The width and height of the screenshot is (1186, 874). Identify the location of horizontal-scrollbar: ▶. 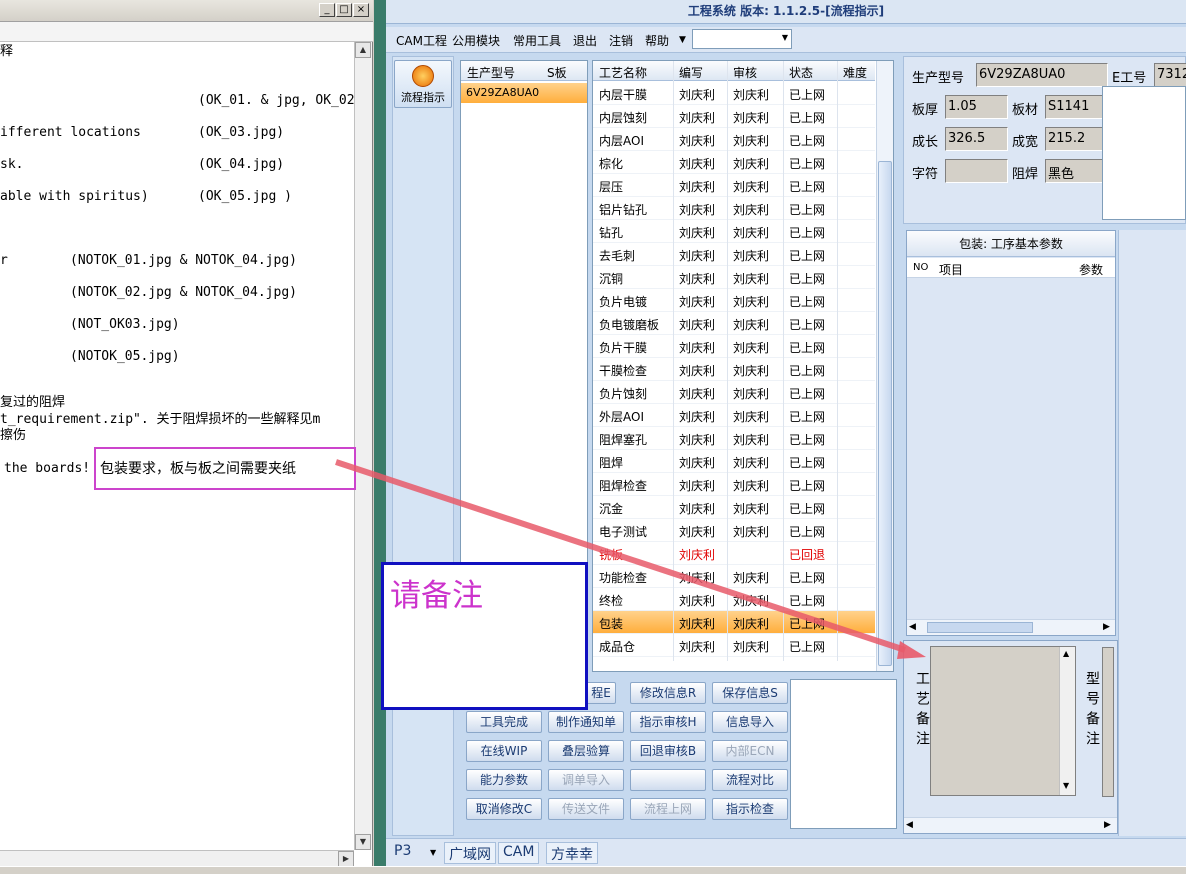
(177, 858).